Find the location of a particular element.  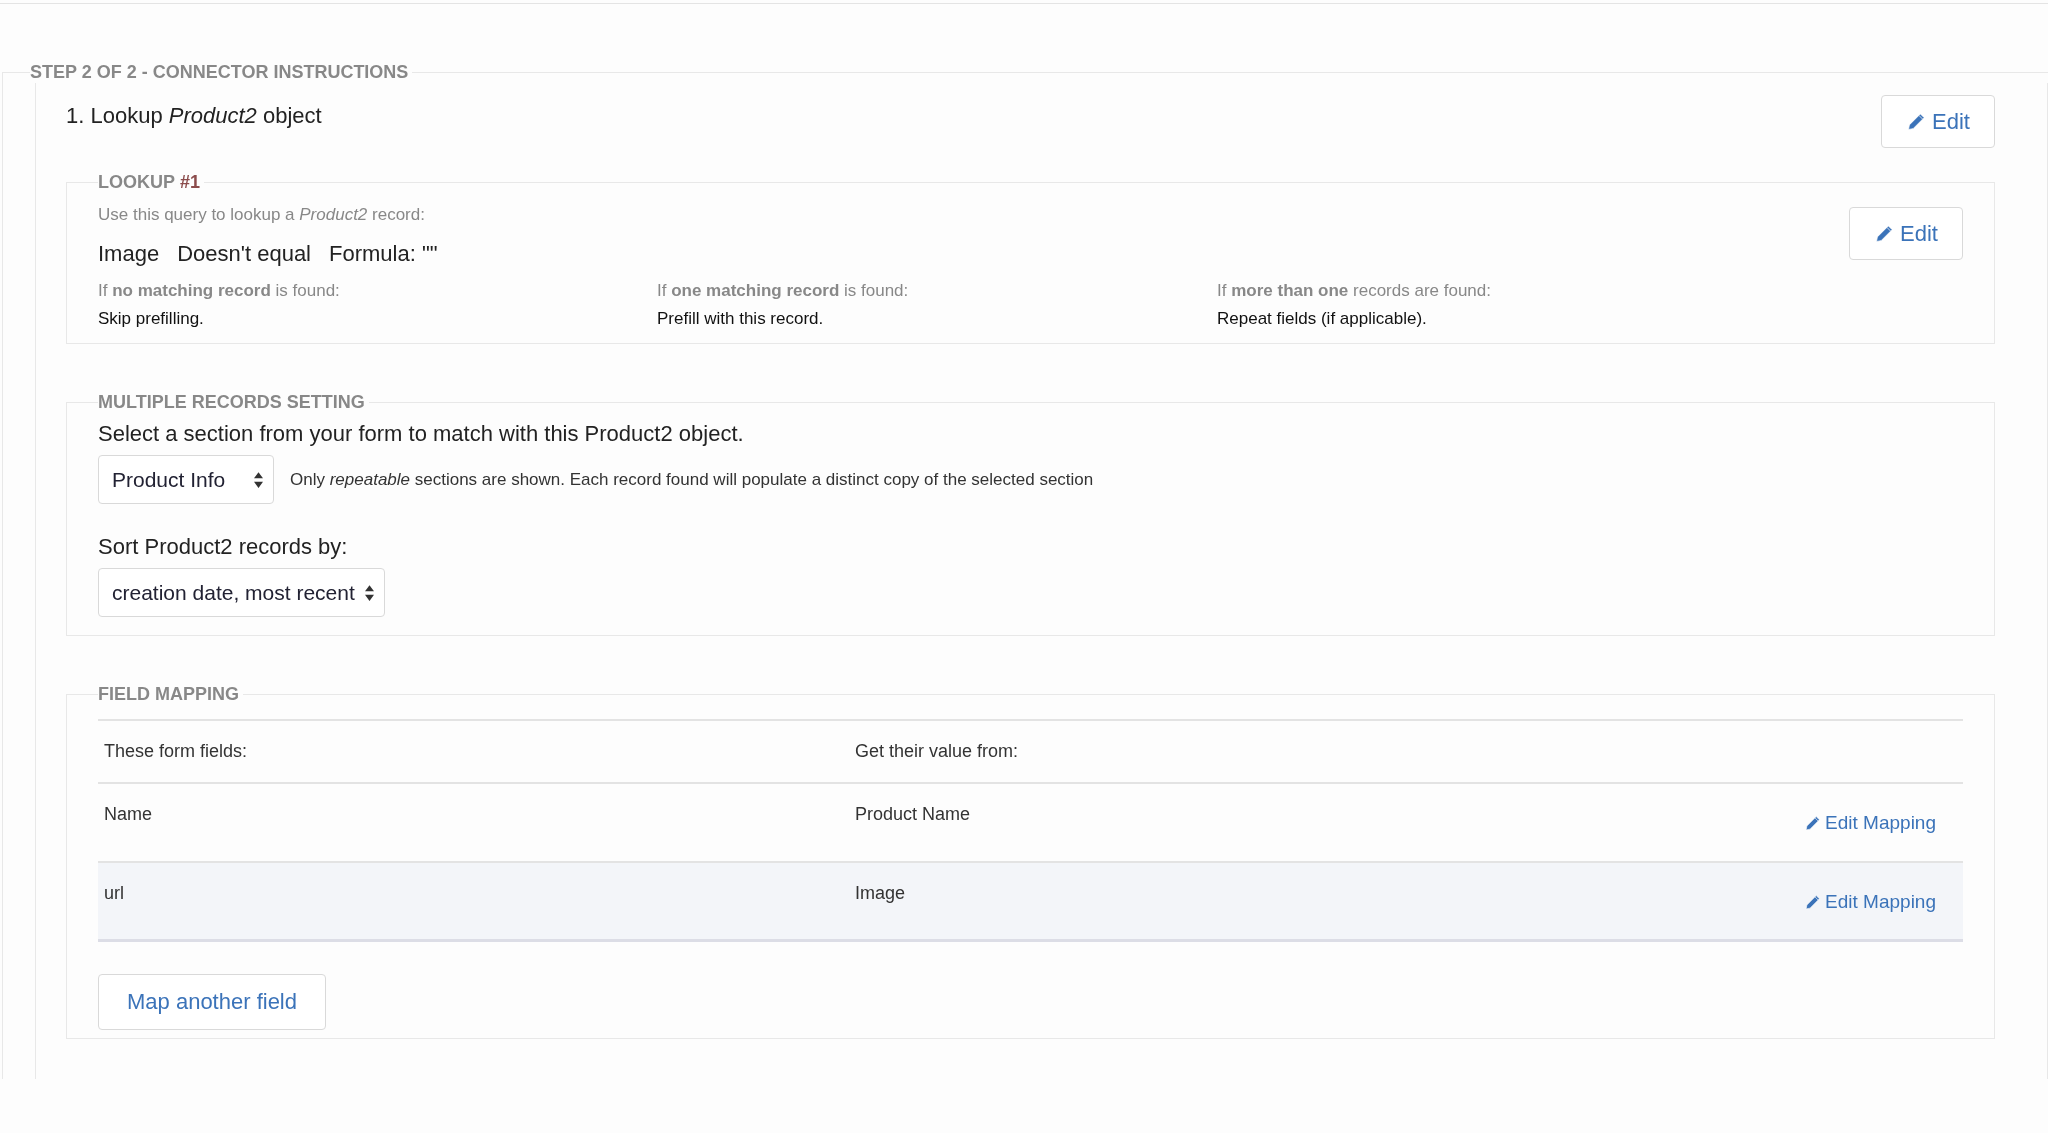

section-prompt: Select a section from your form to match with this Product2 object. is located at coordinates (421, 434).